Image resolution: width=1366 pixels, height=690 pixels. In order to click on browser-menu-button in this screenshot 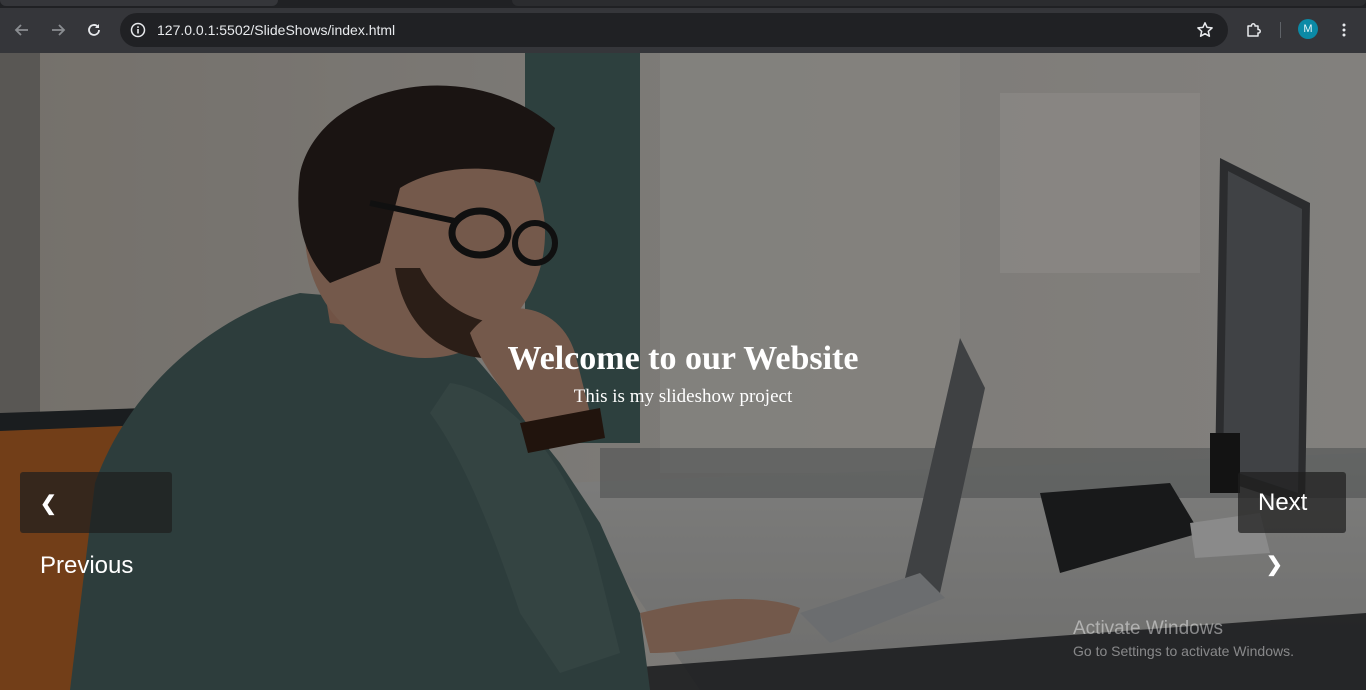, I will do `click(1344, 30)`.